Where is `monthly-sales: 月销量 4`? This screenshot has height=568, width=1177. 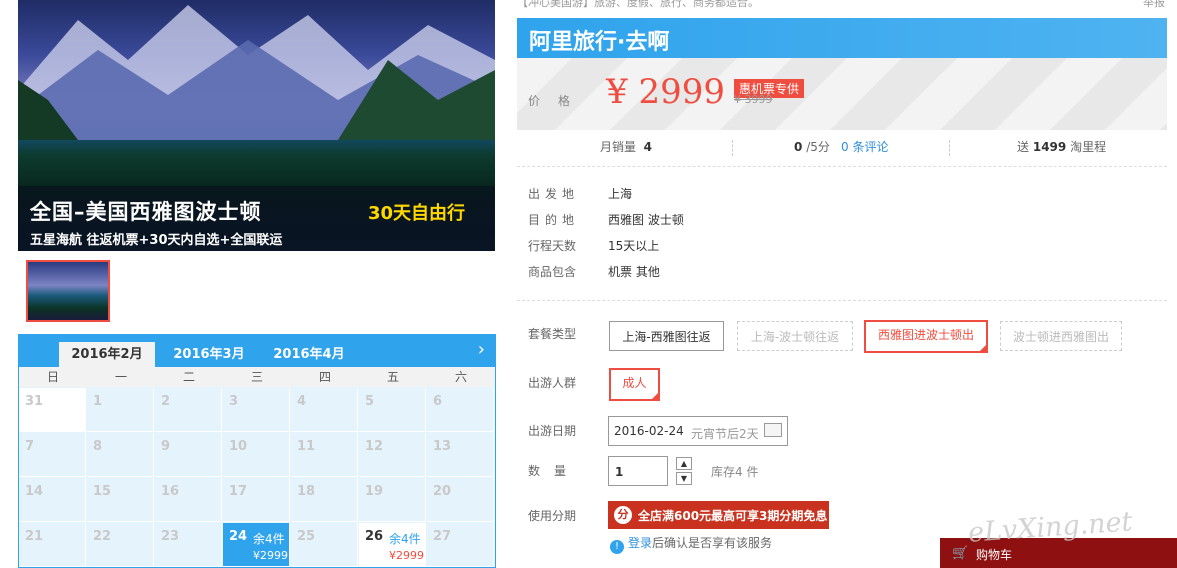 monthly-sales: 月销量 4 is located at coordinates (626, 147).